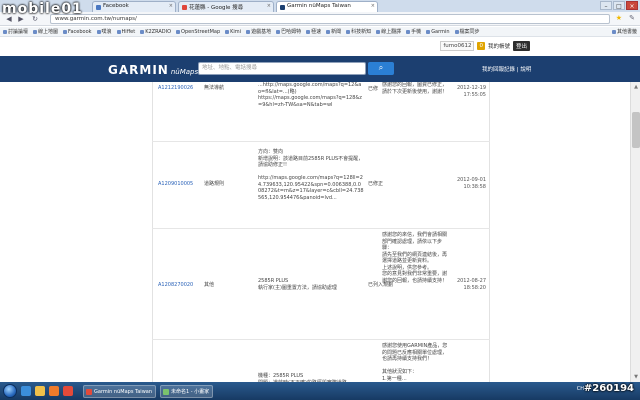  I want to click on scroll-up-icon: ▲, so click(636, 87).